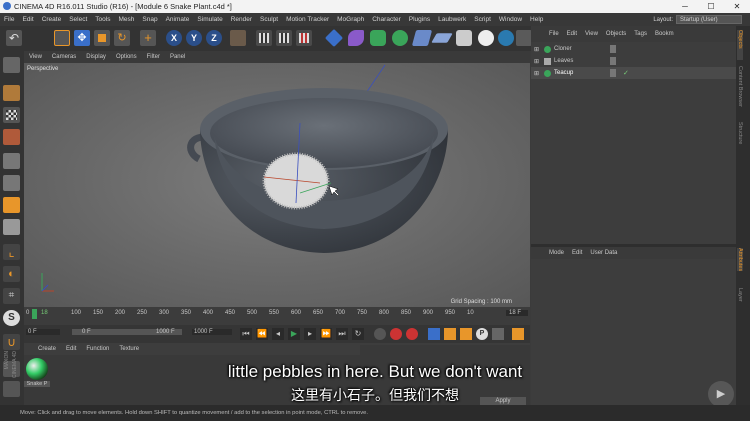  I want to click on close-button: ✕, so click(737, 6).